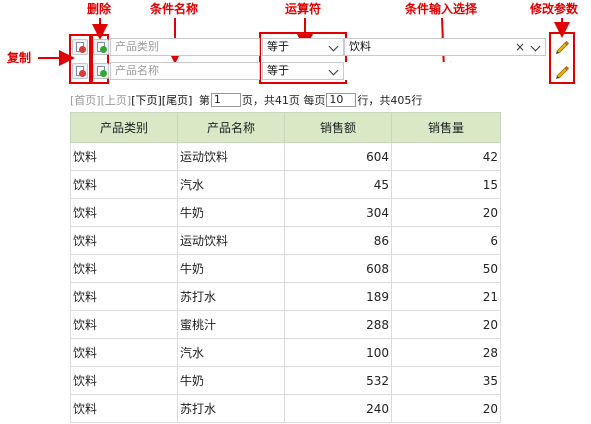 This screenshot has height=424, width=591. What do you see at coordinates (116, 101) in the screenshot?
I see `prev-page-link: [上页]` at bounding box center [116, 101].